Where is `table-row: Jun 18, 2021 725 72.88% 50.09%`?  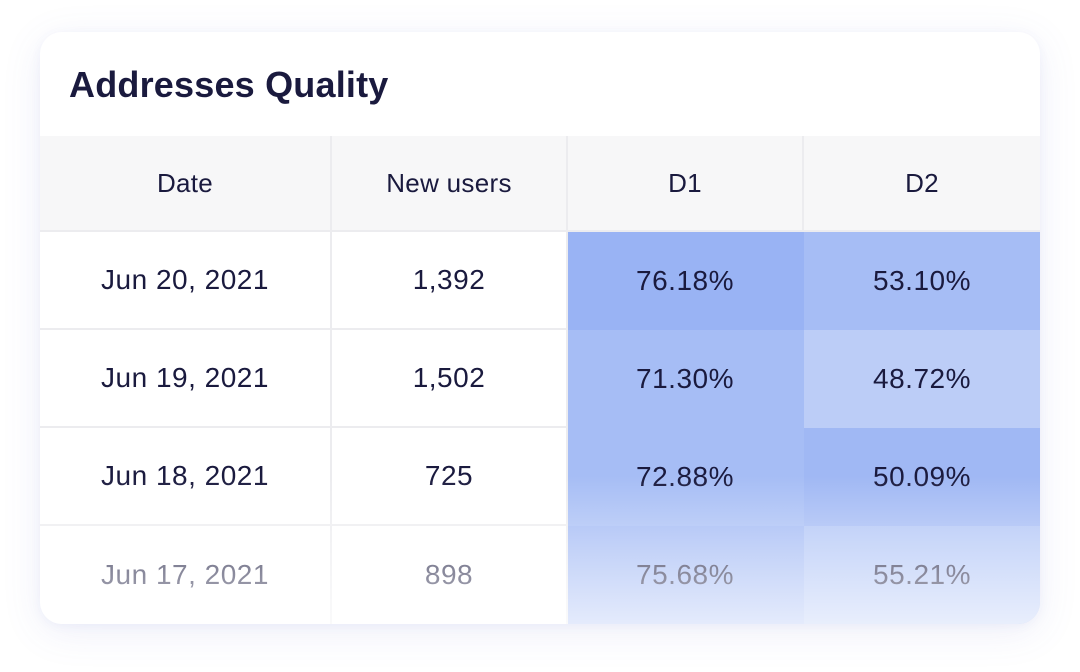
table-row: Jun 18, 2021 725 72.88% 50.09% is located at coordinates (540, 477).